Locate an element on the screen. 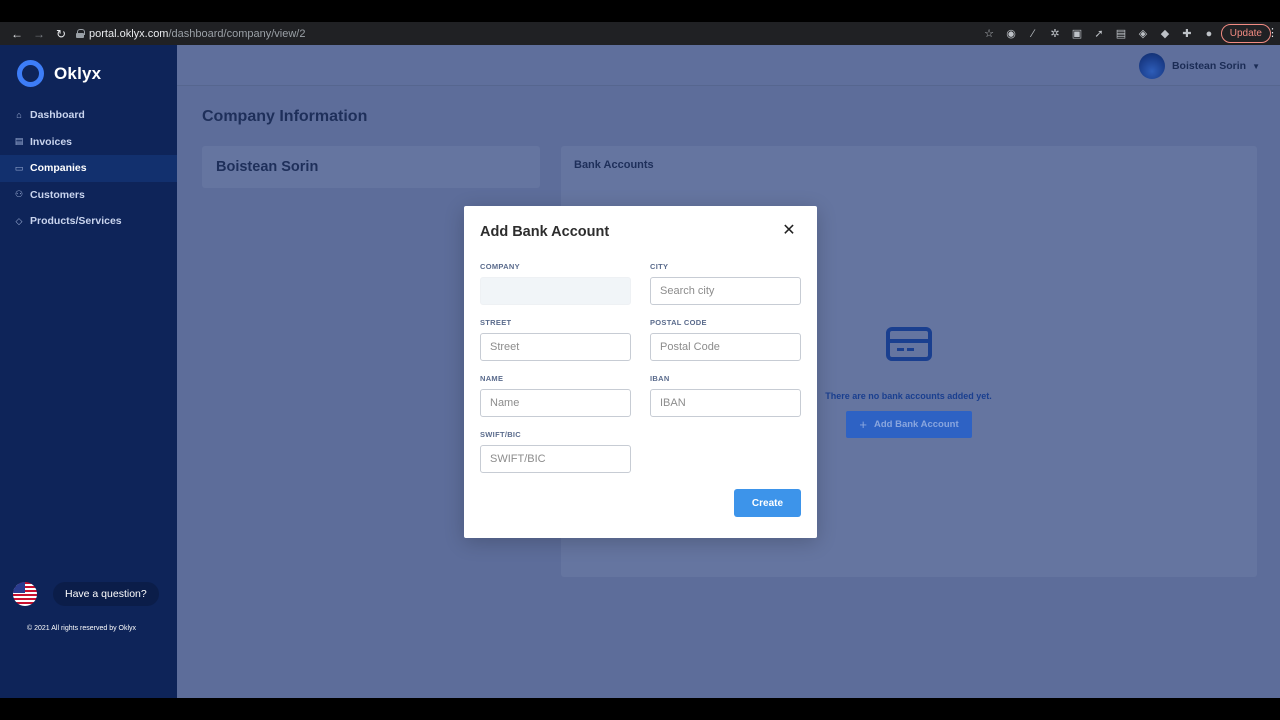 This screenshot has height=720, width=1280. company-name: Boistean Sorin is located at coordinates (267, 167).